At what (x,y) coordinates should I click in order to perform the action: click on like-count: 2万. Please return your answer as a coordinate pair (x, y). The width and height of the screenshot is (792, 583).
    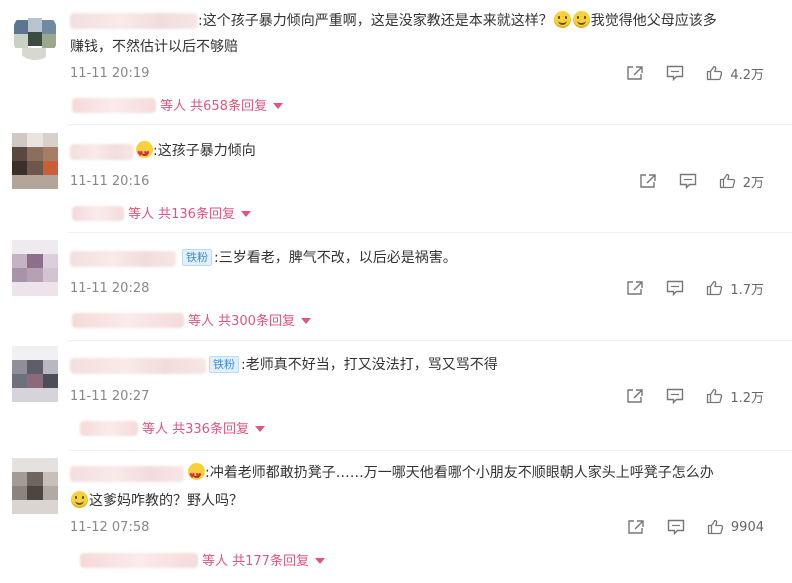
    Looking at the image, I should click on (753, 183).